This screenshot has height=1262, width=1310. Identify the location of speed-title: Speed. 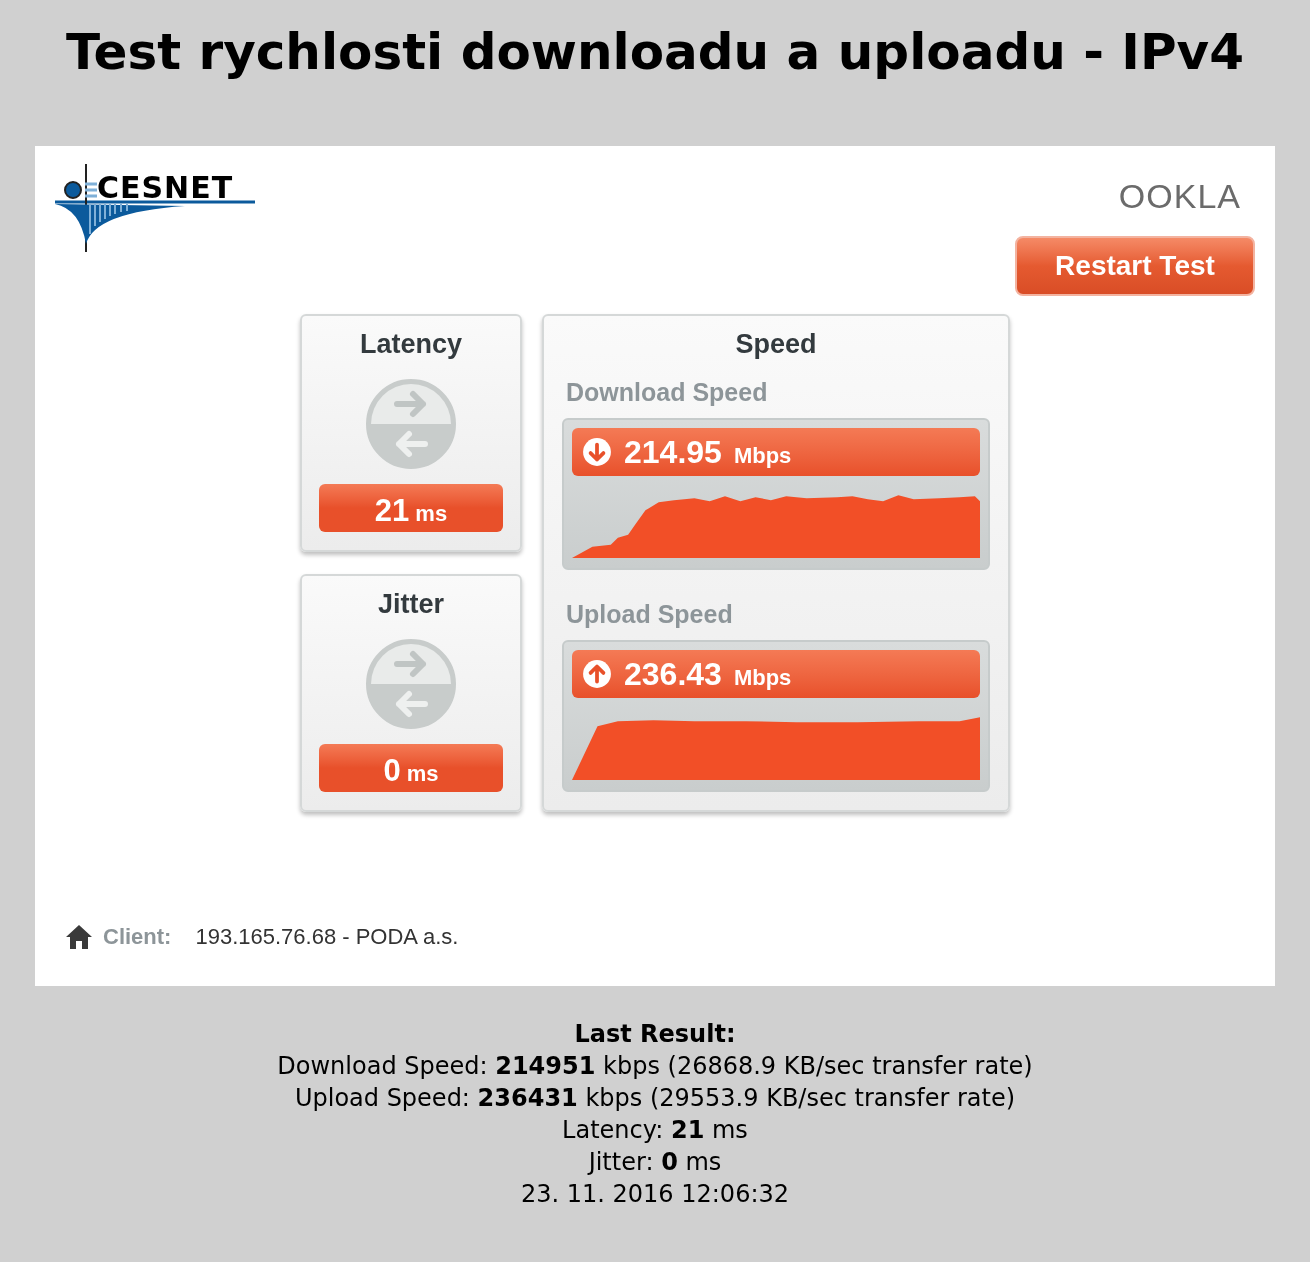
(776, 344).